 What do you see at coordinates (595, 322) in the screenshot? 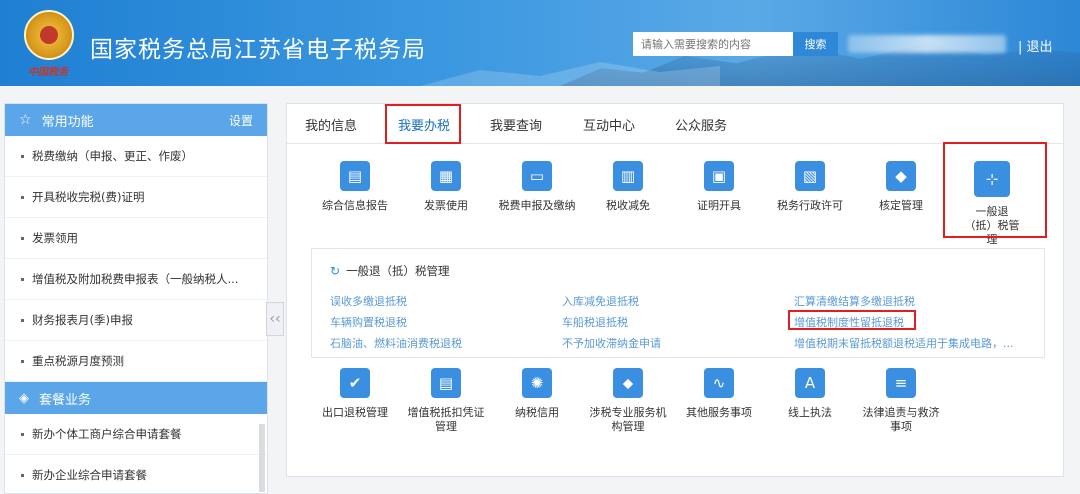
I see `link-vessel-tax-refund: 车船税退抵税` at bounding box center [595, 322].